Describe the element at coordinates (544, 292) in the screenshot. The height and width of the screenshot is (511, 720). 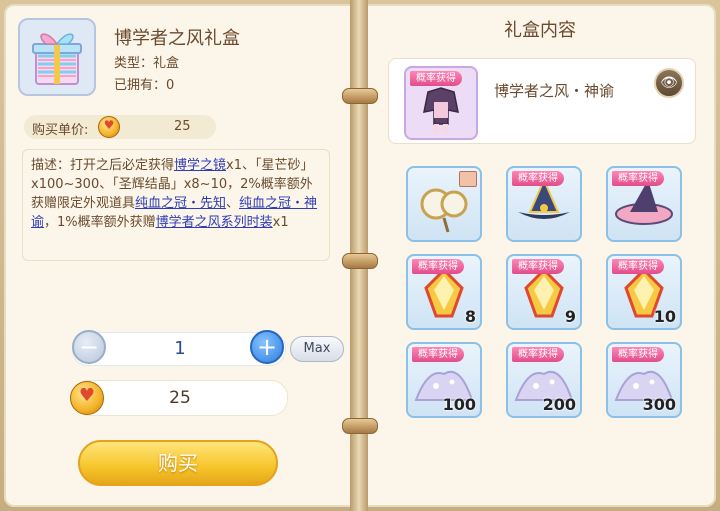
I see `reward-tile-crystal: 概率获得 9` at that location.